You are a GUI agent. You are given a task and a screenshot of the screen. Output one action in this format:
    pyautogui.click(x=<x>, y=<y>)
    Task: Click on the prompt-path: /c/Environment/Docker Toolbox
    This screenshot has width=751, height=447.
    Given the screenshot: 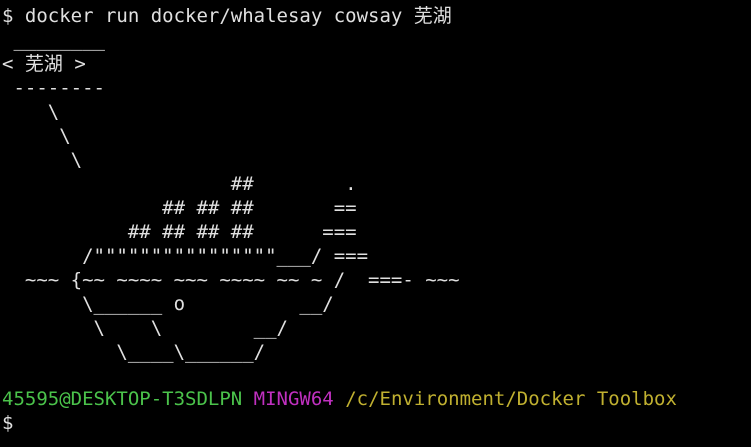 What is the action you would take?
    pyautogui.click(x=511, y=399)
    